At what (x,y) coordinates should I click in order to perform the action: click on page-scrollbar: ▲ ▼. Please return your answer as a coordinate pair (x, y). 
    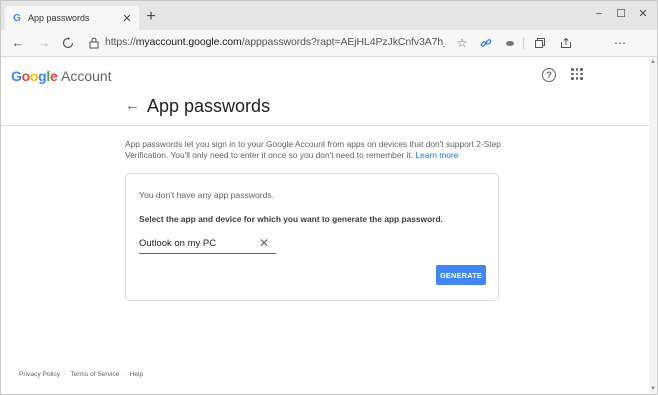
    Looking at the image, I should click on (653, 225).